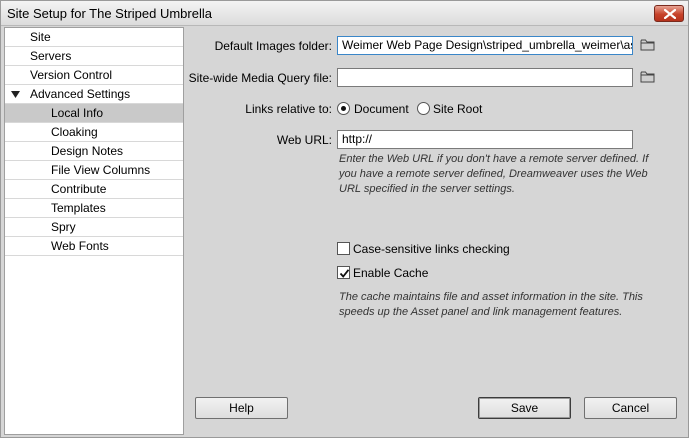 The width and height of the screenshot is (689, 438). I want to click on sidebar-item-contribute: Contribute, so click(94, 189).